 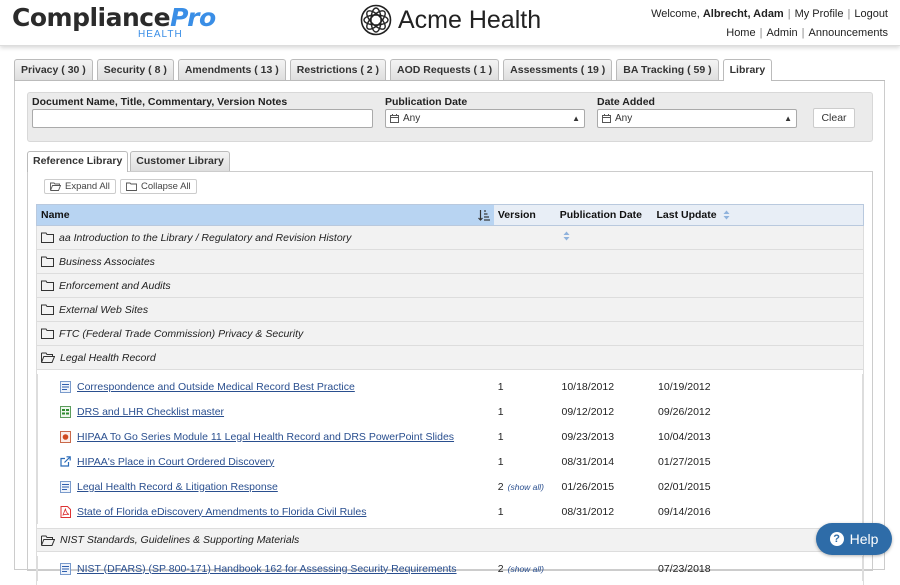 I want to click on expand-all-button: Expand All, so click(x=80, y=186).